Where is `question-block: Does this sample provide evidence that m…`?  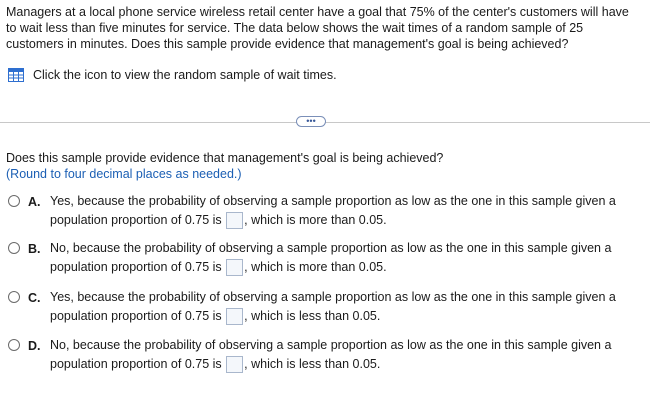
question-block: Does this sample provide evidence that m… is located at coordinates (224, 166).